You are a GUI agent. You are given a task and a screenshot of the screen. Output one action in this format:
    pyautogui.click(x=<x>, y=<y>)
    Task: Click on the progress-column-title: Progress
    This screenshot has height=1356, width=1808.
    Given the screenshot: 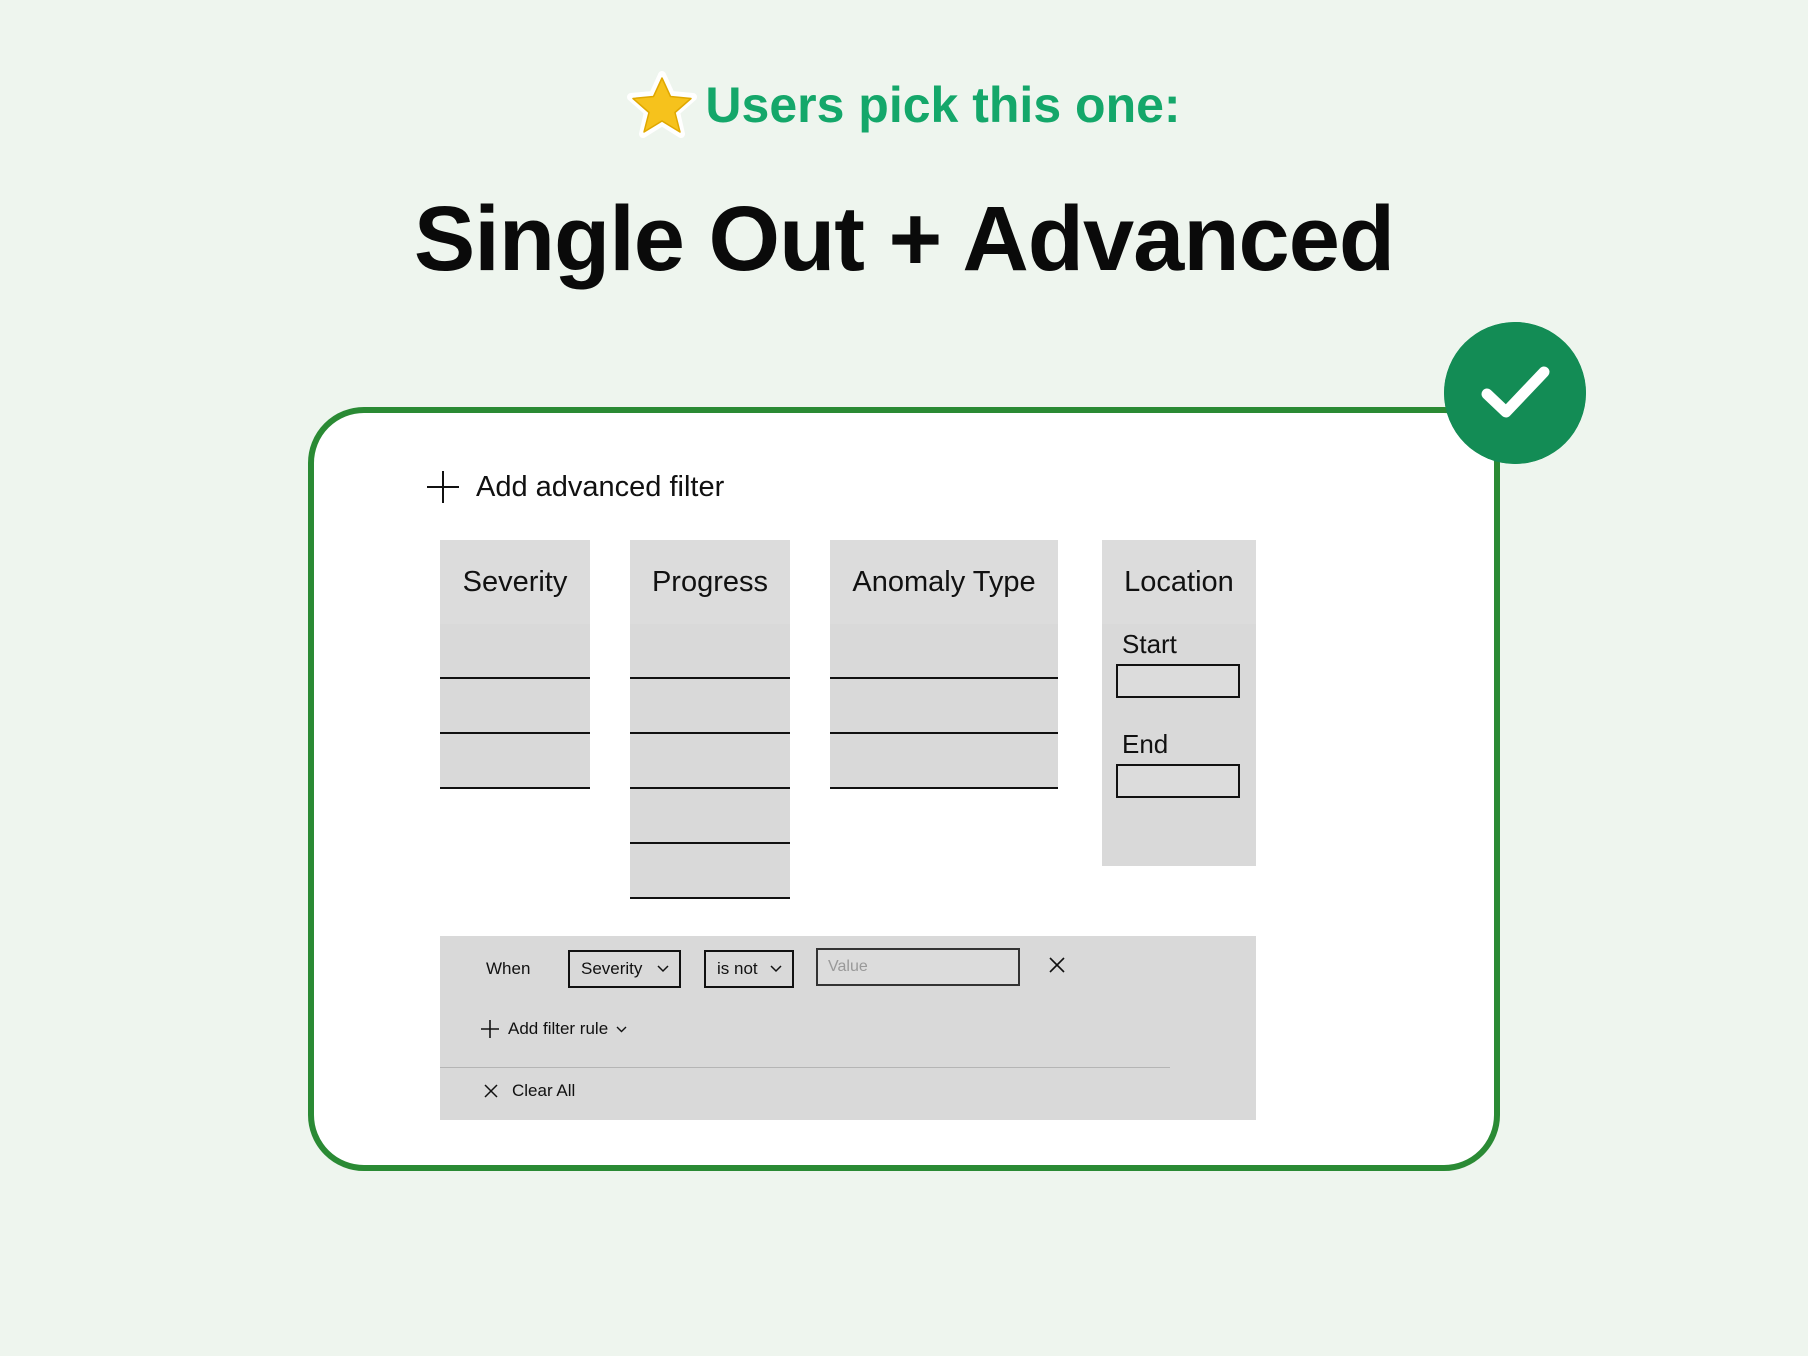 What is the action you would take?
    pyautogui.click(x=710, y=582)
    